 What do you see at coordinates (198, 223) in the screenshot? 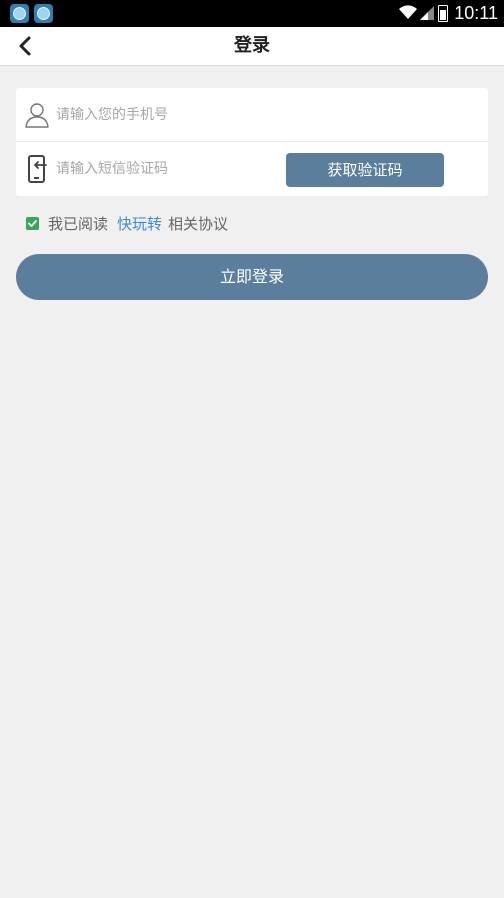
I see `agreement-suffix: 相关协议` at bounding box center [198, 223].